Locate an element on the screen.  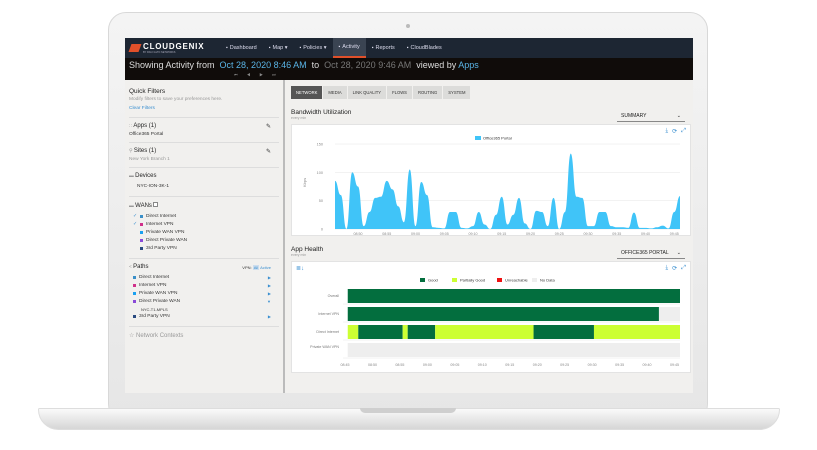
nav-dashboard: ▪ Dashboard is located at coordinates (241, 48).